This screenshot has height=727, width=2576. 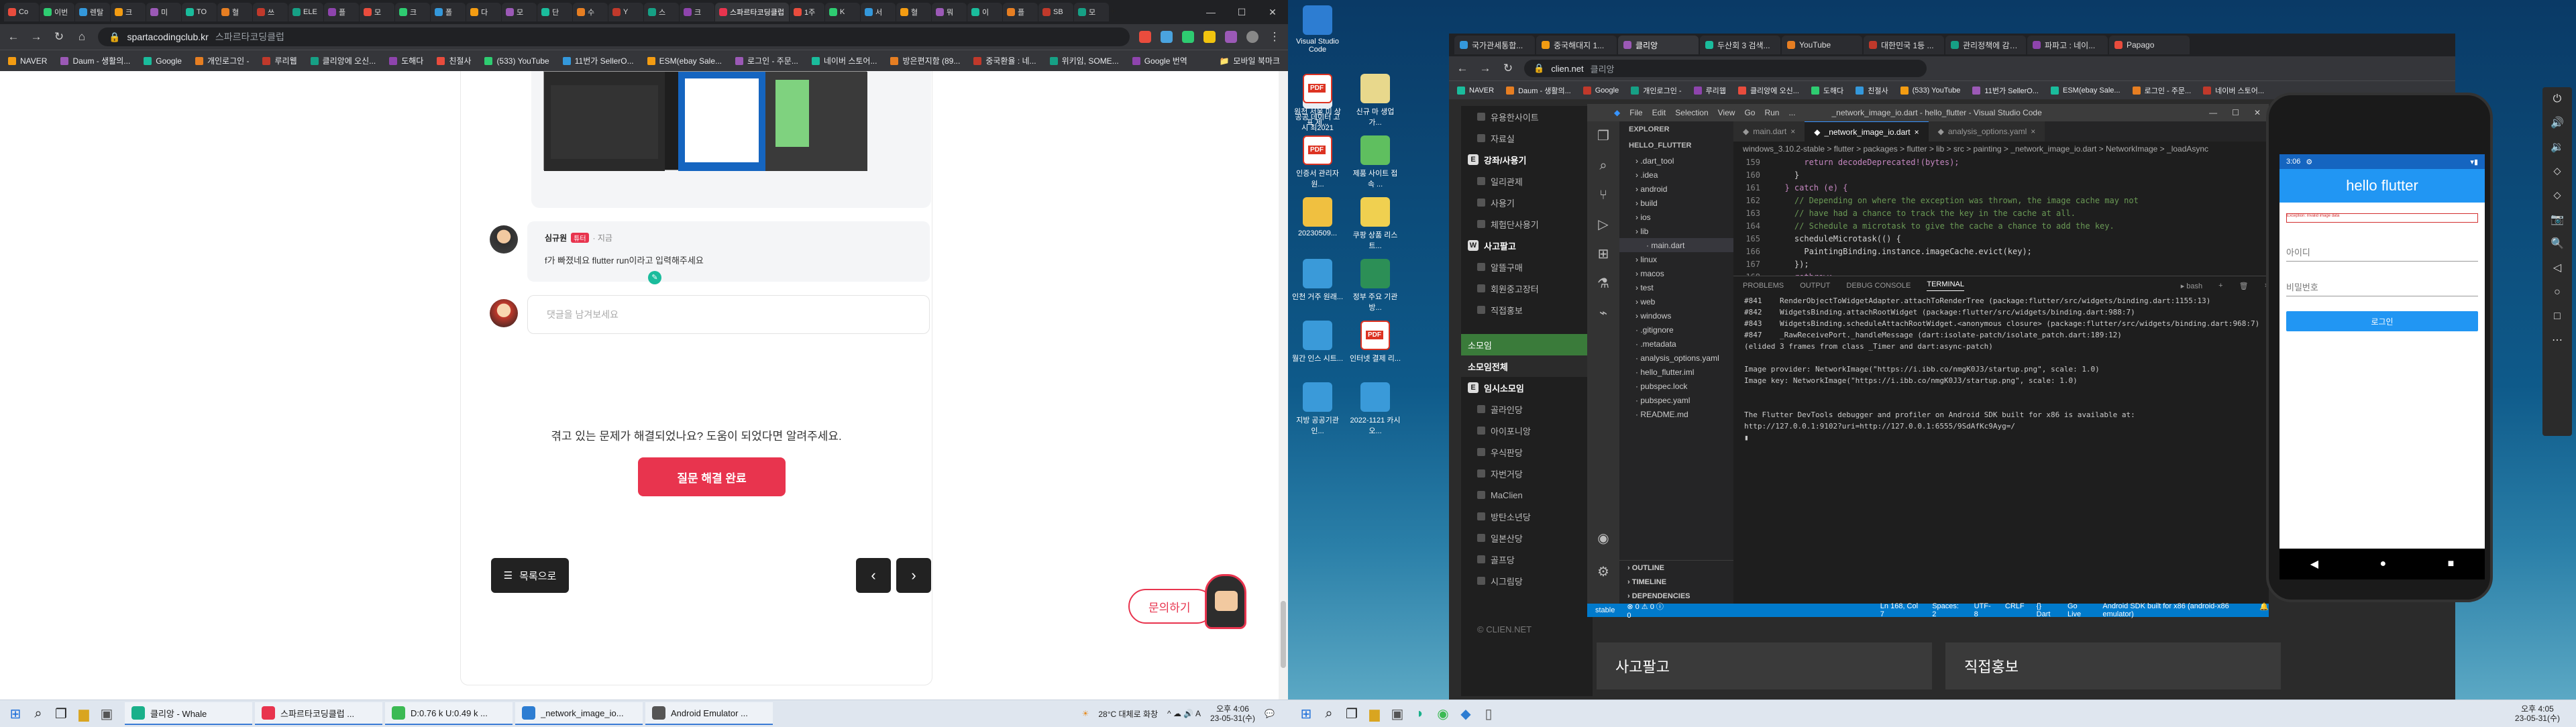 What do you see at coordinates (530, 575) in the screenshot?
I see `back-to-list-button: ☰ 목록으로` at bounding box center [530, 575].